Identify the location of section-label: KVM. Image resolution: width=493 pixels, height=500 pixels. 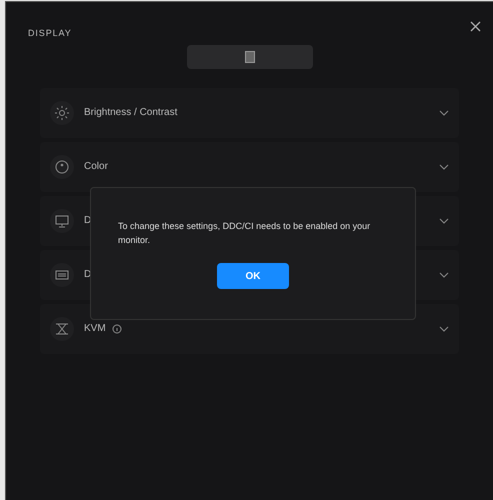
(95, 329).